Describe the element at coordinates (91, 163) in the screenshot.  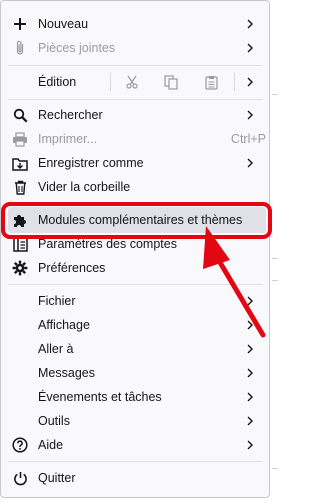
I see `menu-item-label: Enregistrer comme` at that location.